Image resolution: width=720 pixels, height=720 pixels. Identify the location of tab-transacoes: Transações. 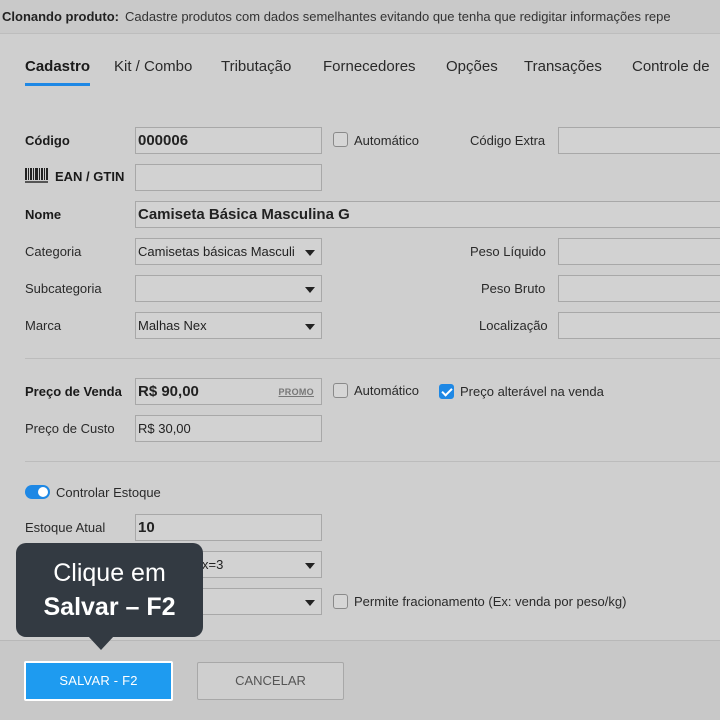
(563, 66).